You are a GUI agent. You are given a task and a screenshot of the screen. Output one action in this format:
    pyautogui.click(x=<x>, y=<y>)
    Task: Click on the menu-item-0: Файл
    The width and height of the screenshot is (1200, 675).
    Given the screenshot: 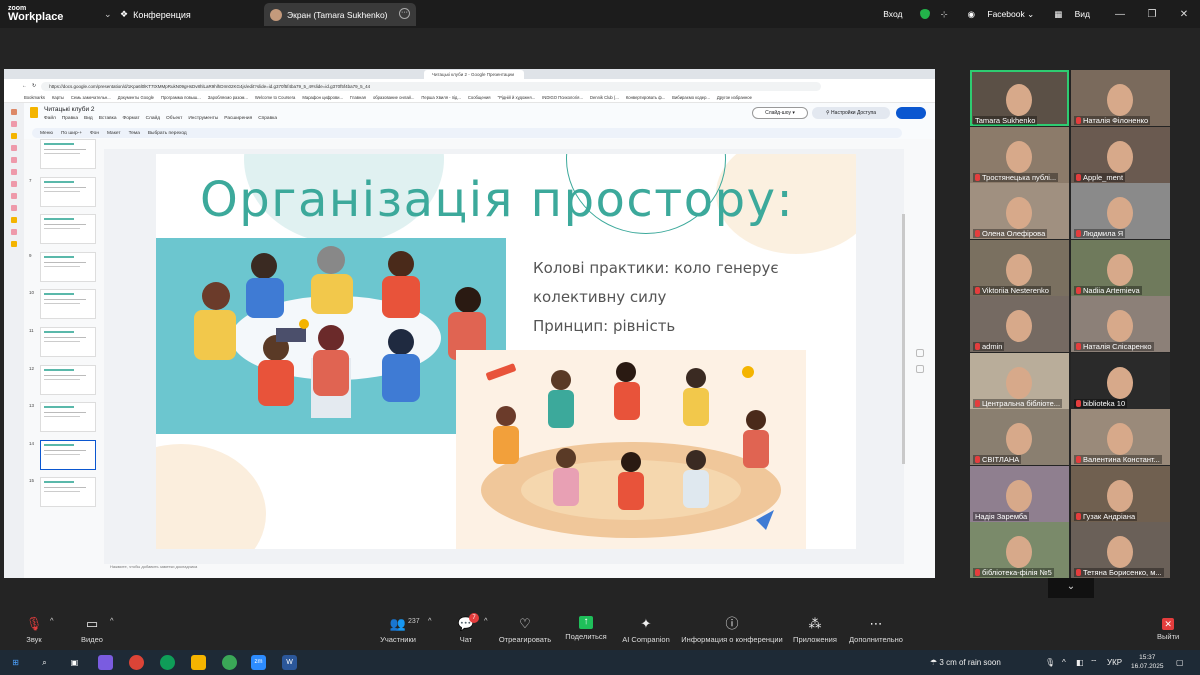 What is the action you would take?
    pyautogui.click(x=50, y=118)
    